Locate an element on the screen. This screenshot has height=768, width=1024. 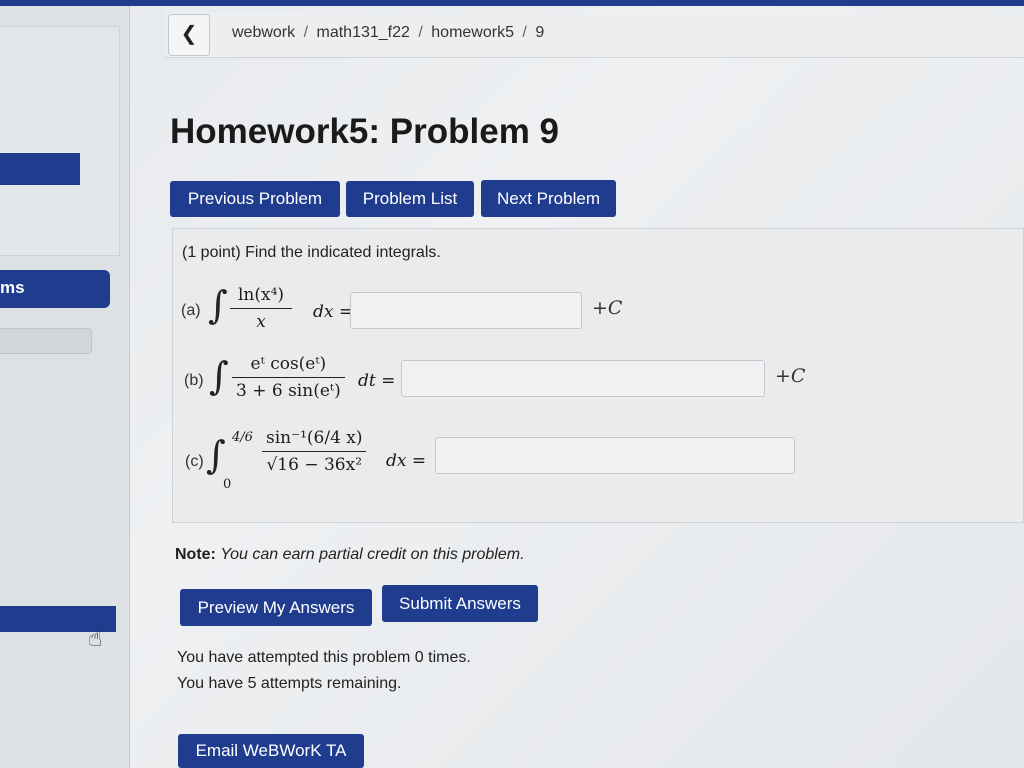
submit-answers-button: Submit Answers is located at coordinates (460, 603).